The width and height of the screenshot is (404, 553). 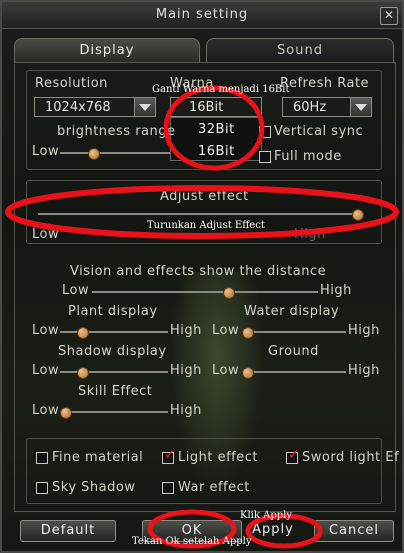 What do you see at coordinates (192, 541) in the screenshot?
I see `ok-annotation: Tekan Ok setelah Apply` at bounding box center [192, 541].